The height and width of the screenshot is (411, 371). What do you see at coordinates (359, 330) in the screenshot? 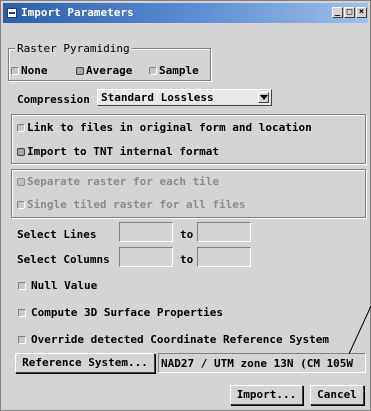
I see `callout-line` at bounding box center [359, 330].